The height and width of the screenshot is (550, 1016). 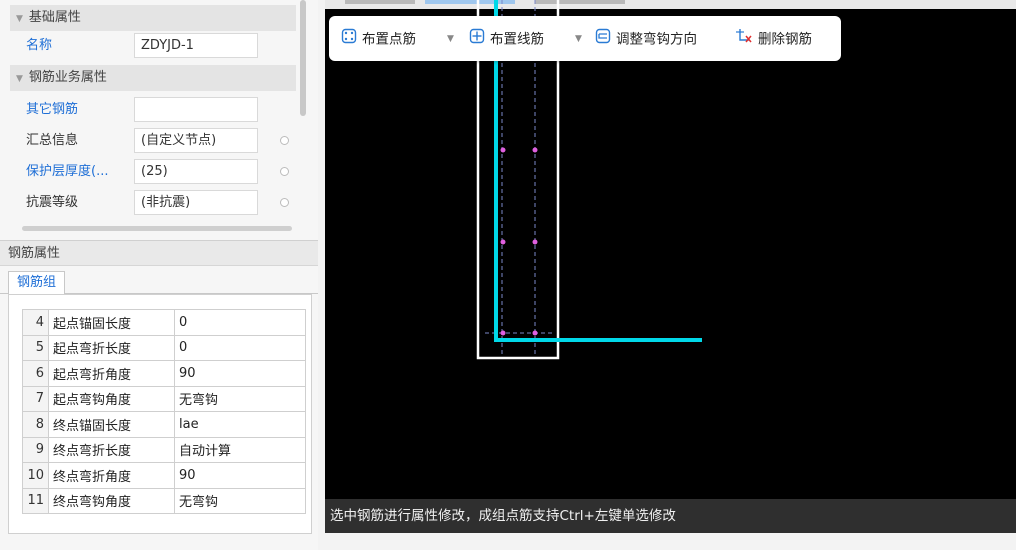 I want to click on row-name: 起点弯折长度, so click(x=111, y=347).